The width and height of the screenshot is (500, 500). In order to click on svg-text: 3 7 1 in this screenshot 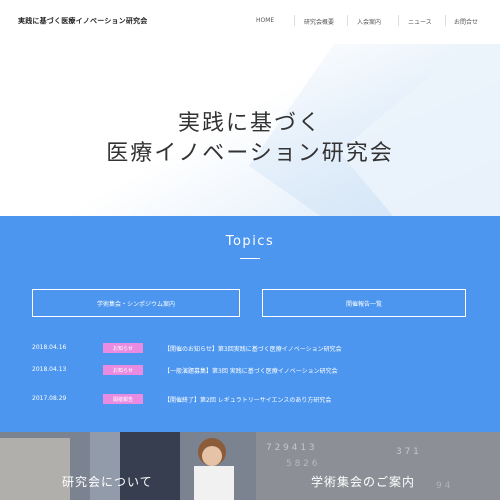, I will do `click(407, 452)`.